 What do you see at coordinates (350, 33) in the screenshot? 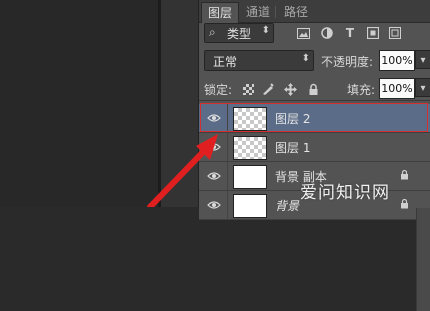
I see `type-filter-icon: T` at bounding box center [350, 33].